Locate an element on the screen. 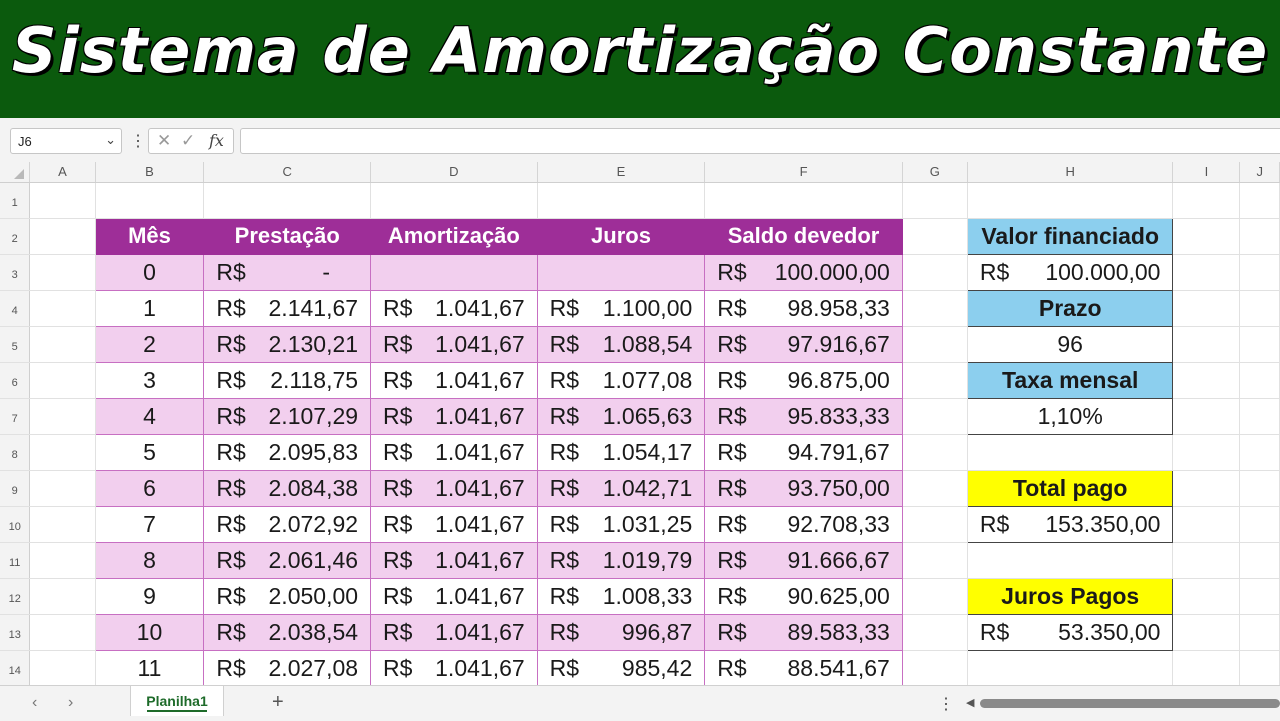  juros-cell: R$ 1.065,63 is located at coordinates (621, 416).